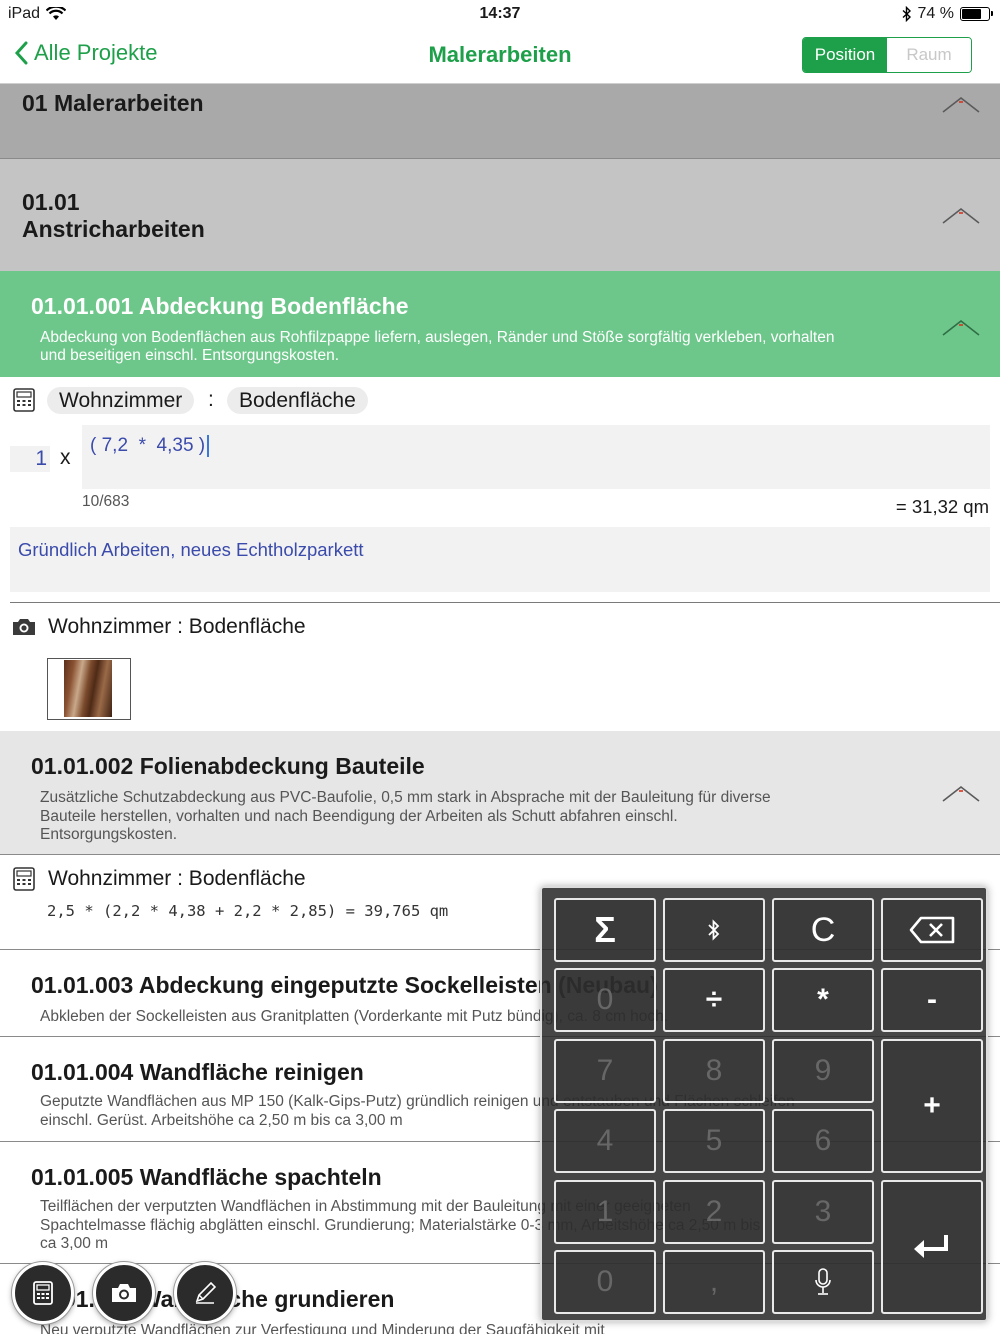  I want to click on position-title: 01.01.001 Abdeckung Bodenfläche, so click(220, 306).